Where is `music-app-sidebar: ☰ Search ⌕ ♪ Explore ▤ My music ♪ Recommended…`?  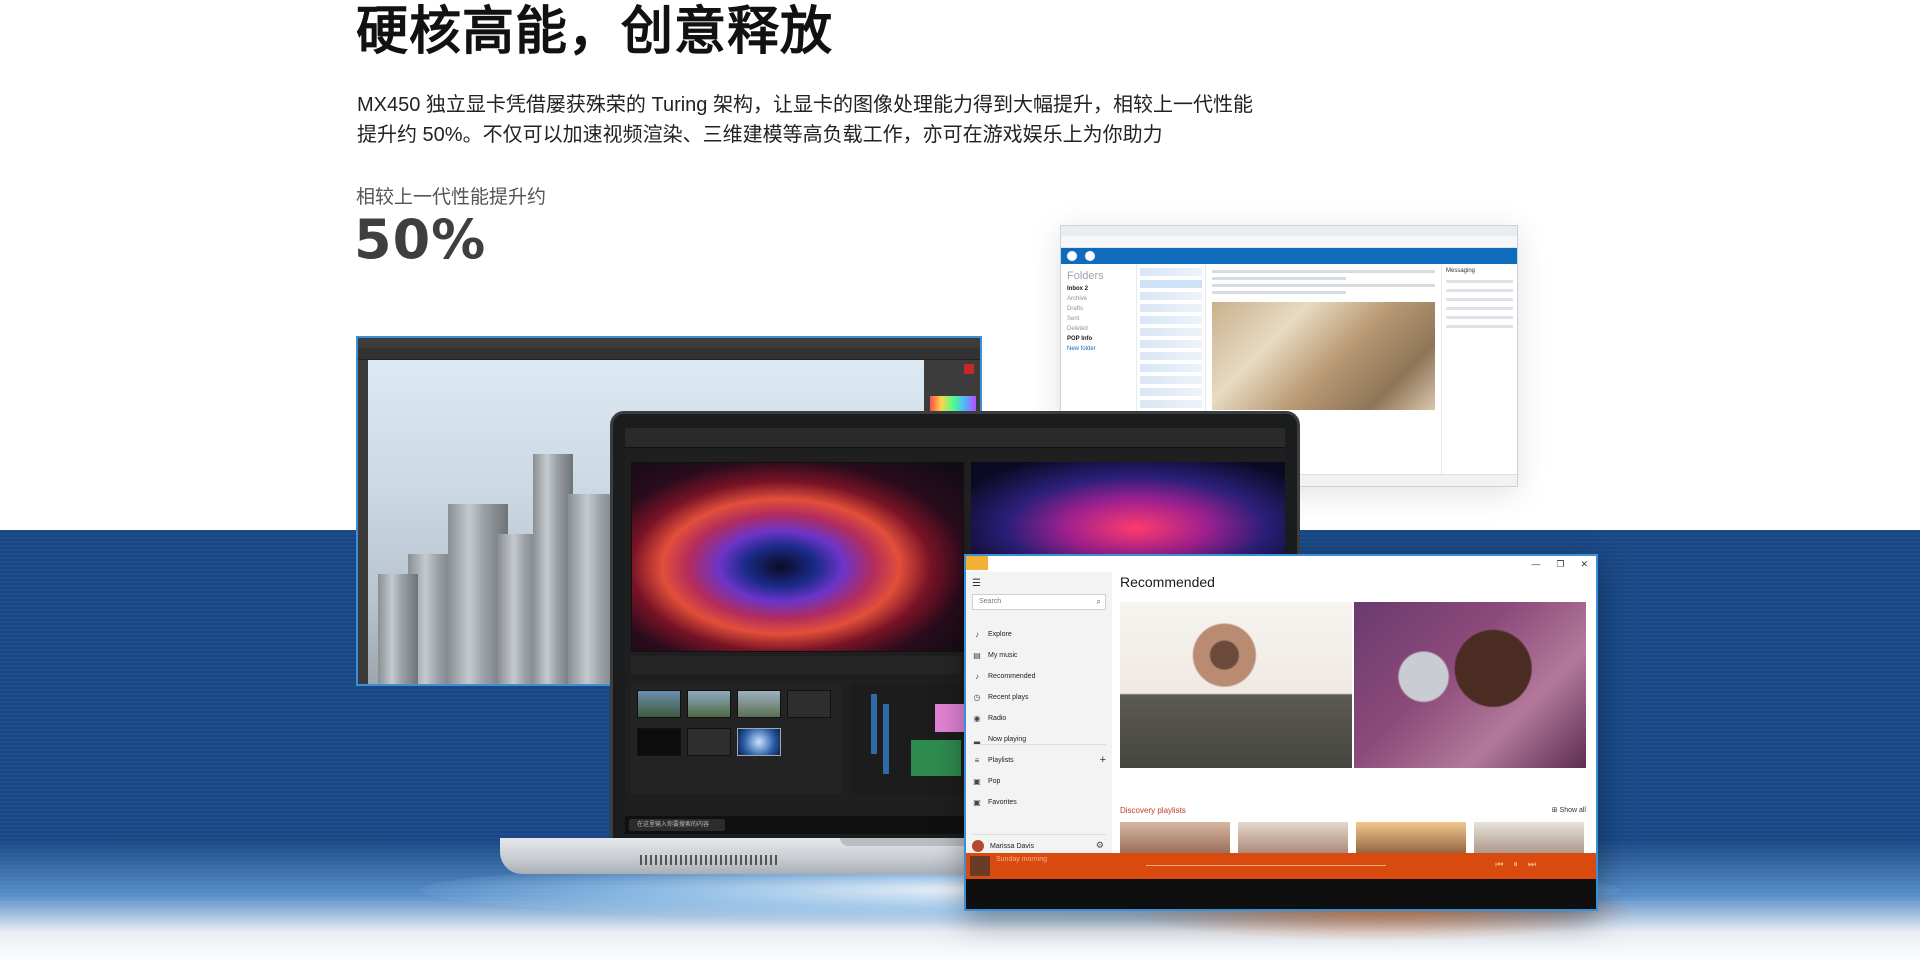 music-app-sidebar: ☰ Search ⌕ ♪ Explore ▤ My music ♪ Recommended… is located at coordinates (1039, 712).